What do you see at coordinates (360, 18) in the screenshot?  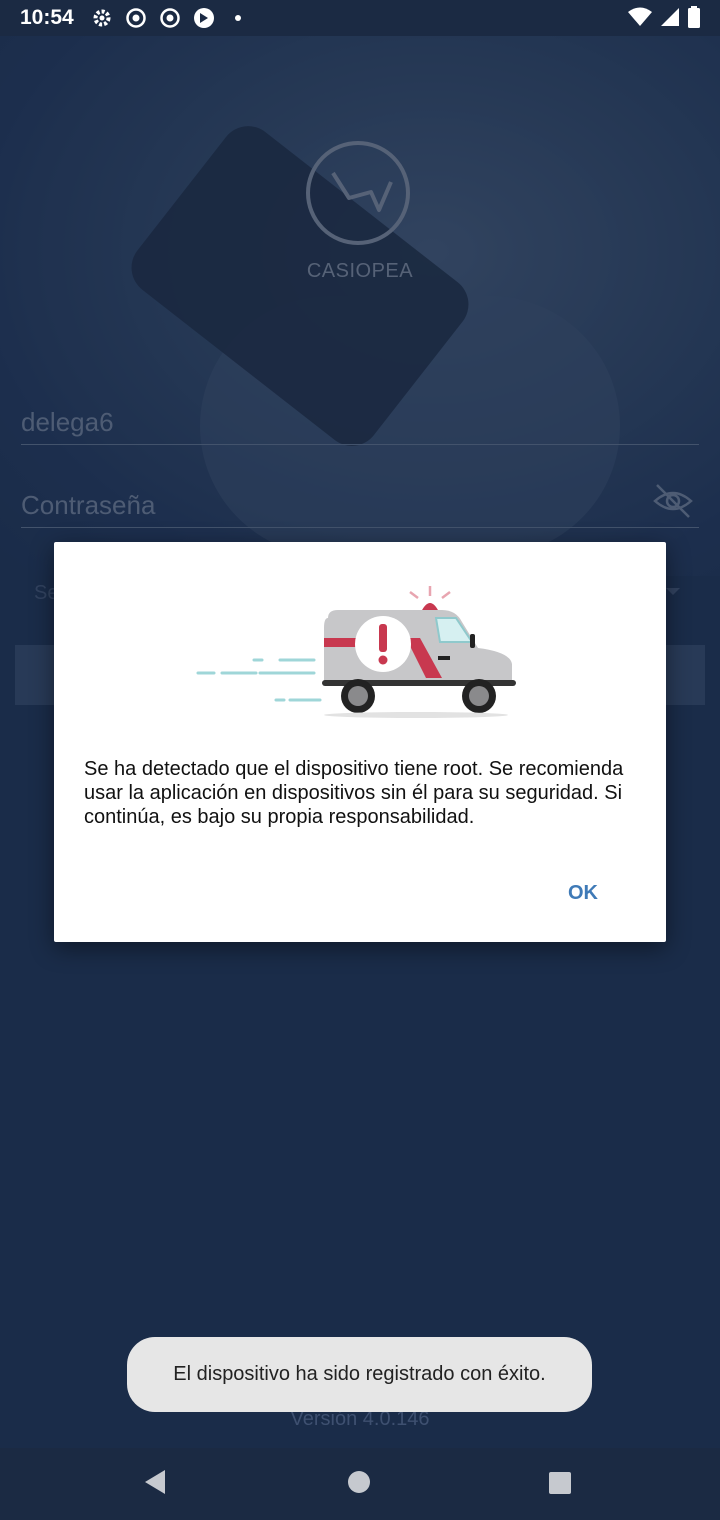 I see `status-bar: 10:54` at bounding box center [360, 18].